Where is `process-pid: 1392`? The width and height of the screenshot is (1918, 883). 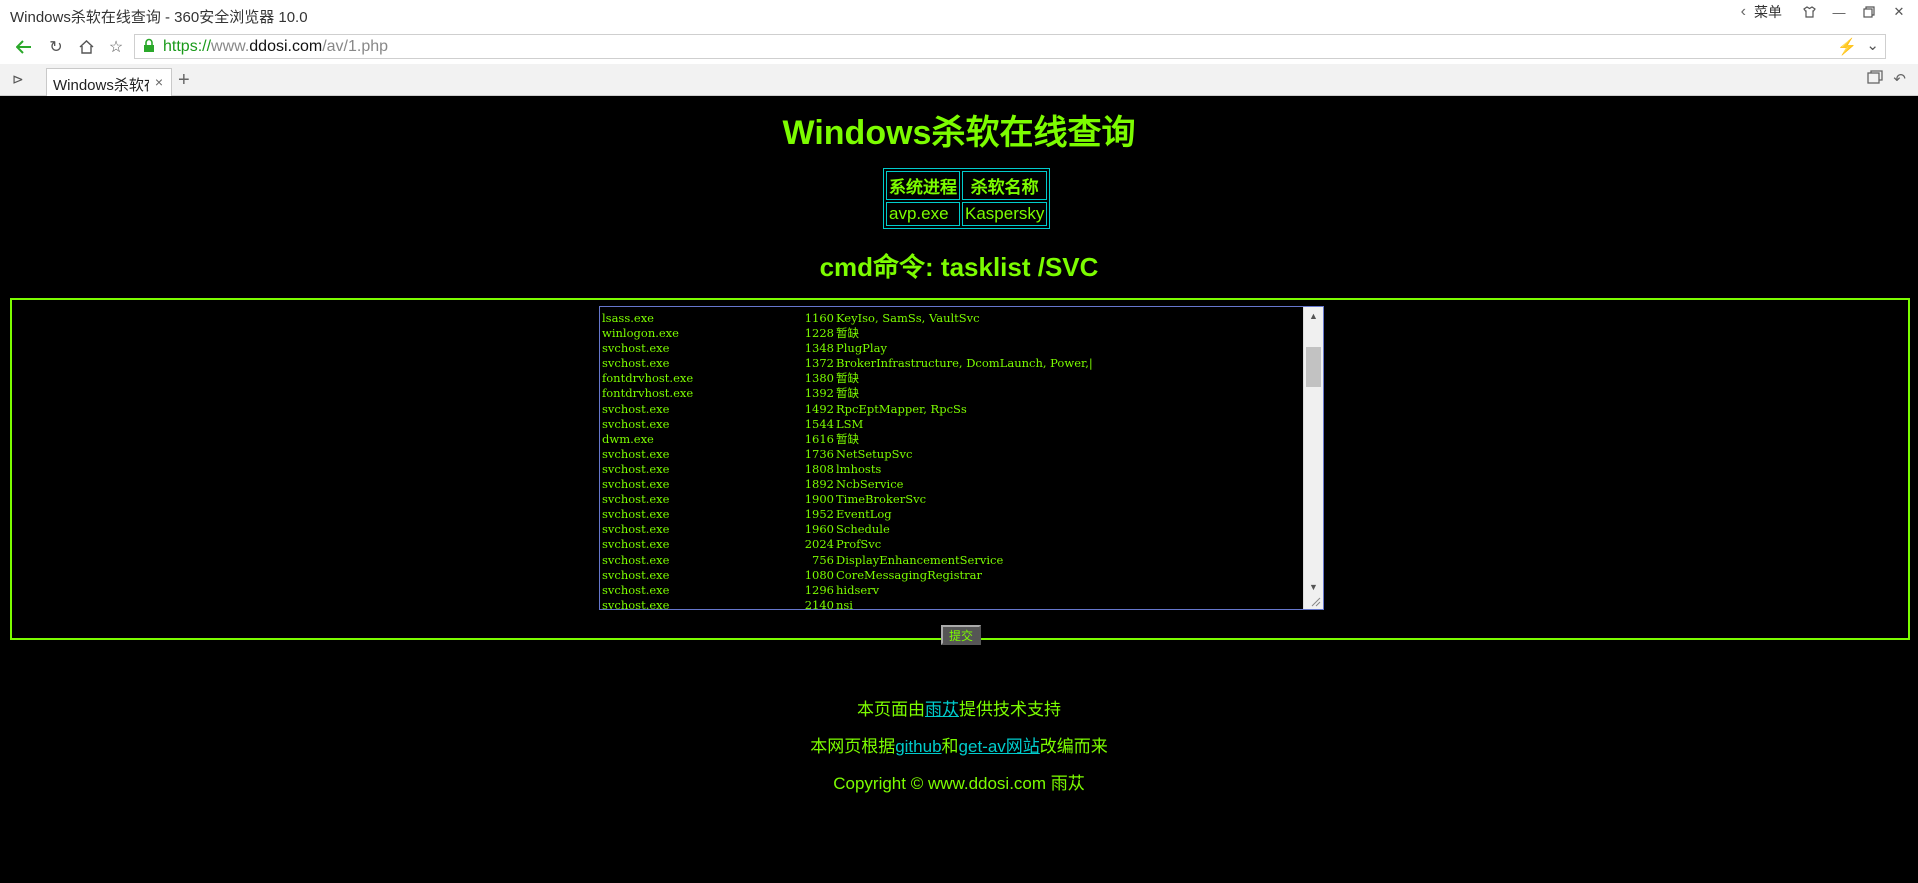
process-pid: 1392 is located at coordinates (819, 393).